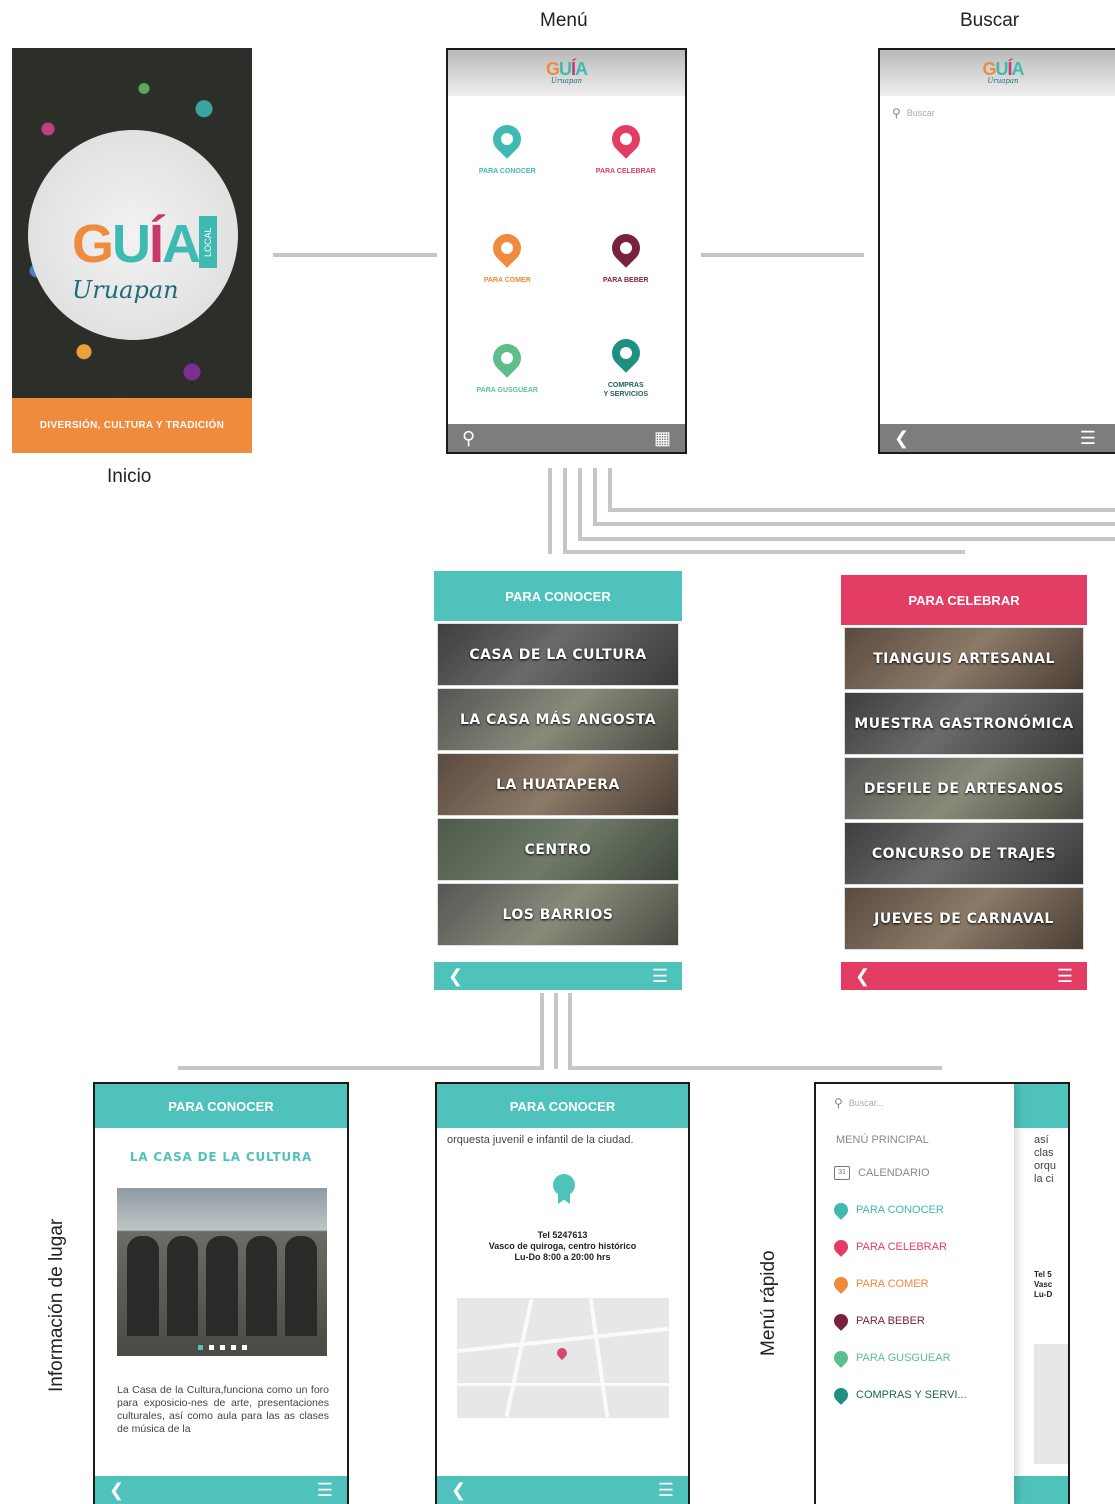  I want to click on caption-inicio: Inicio, so click(129, 476).